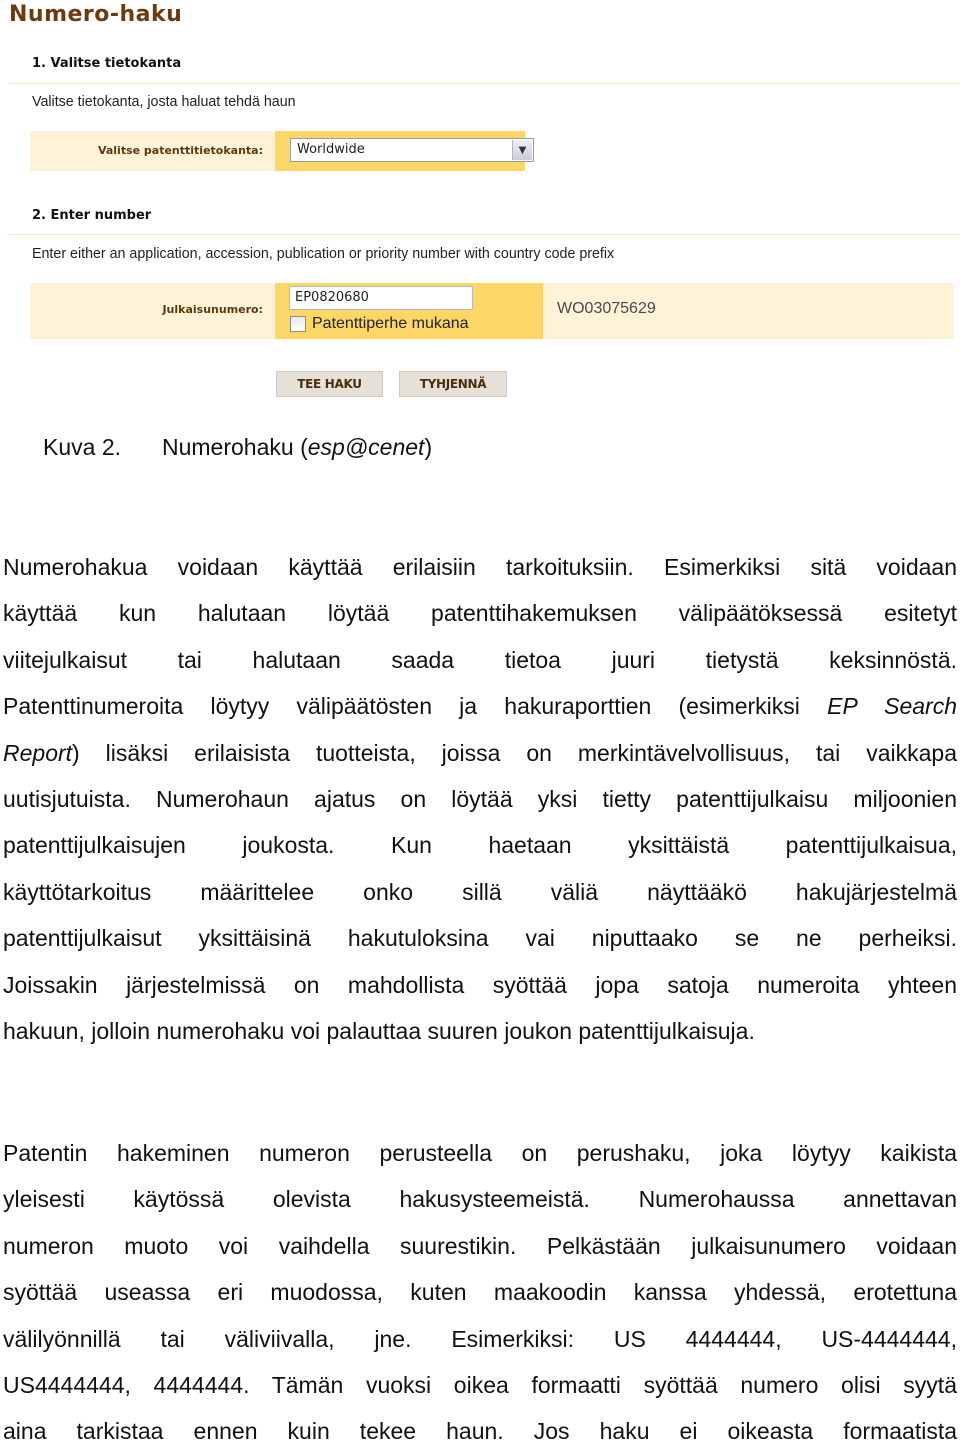 The width and height of the screenshot is (960, 1455). Describe the element at coordinates (428, 447) in the screenshot. I see `caption-close: )` at that location.